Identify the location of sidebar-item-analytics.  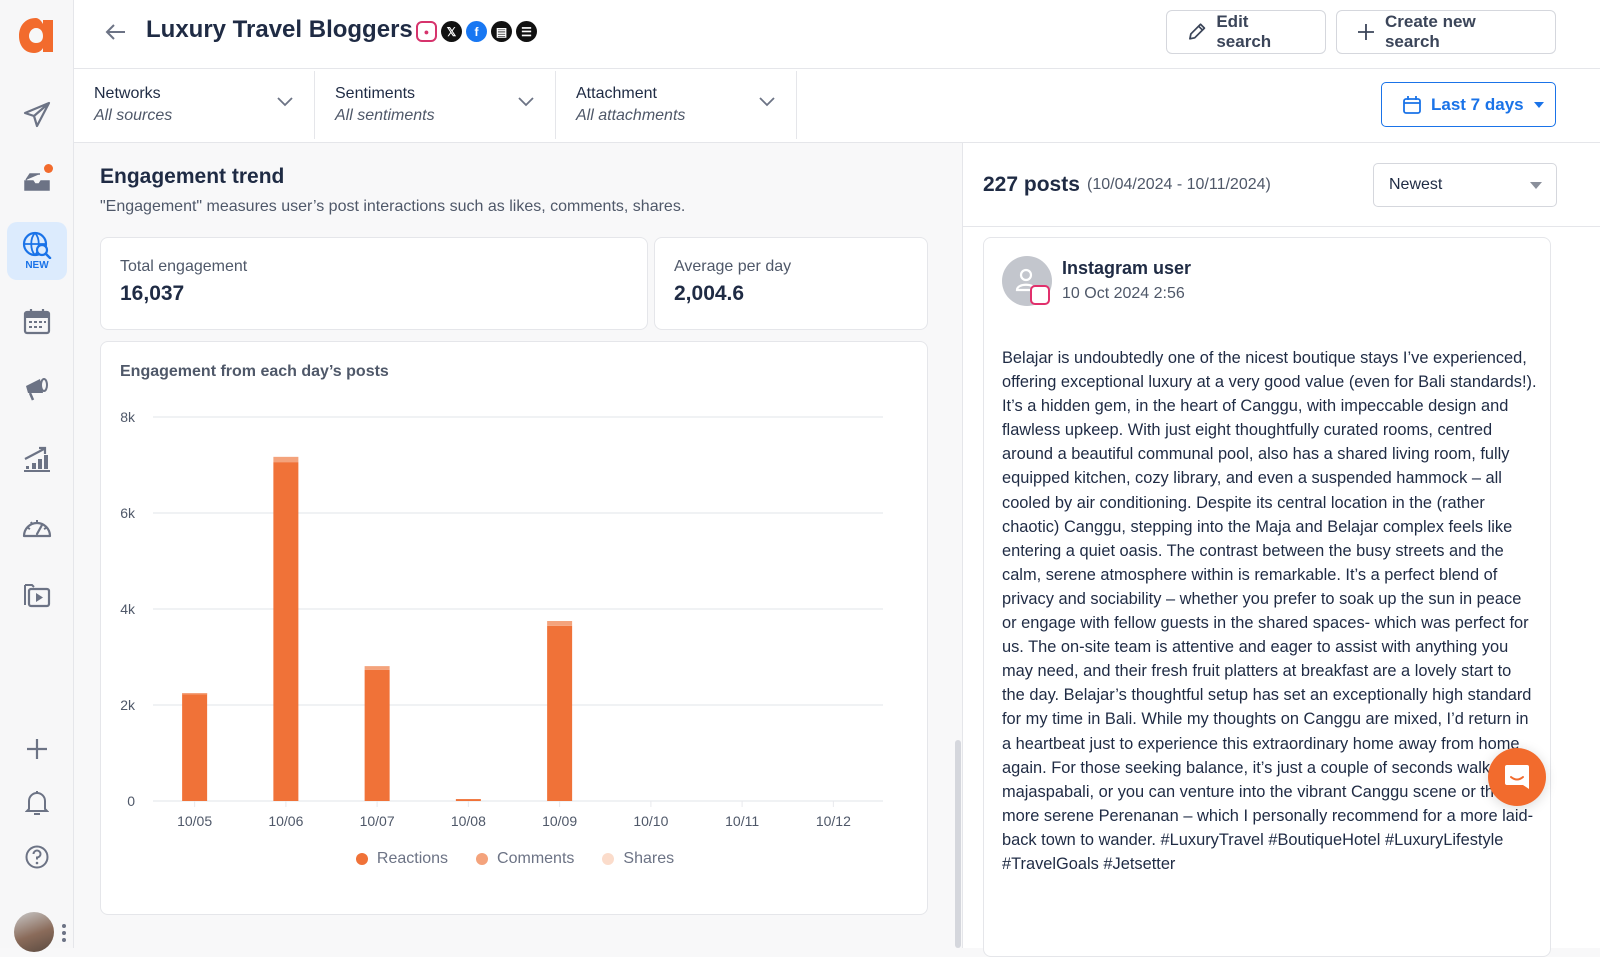
(37, 459).